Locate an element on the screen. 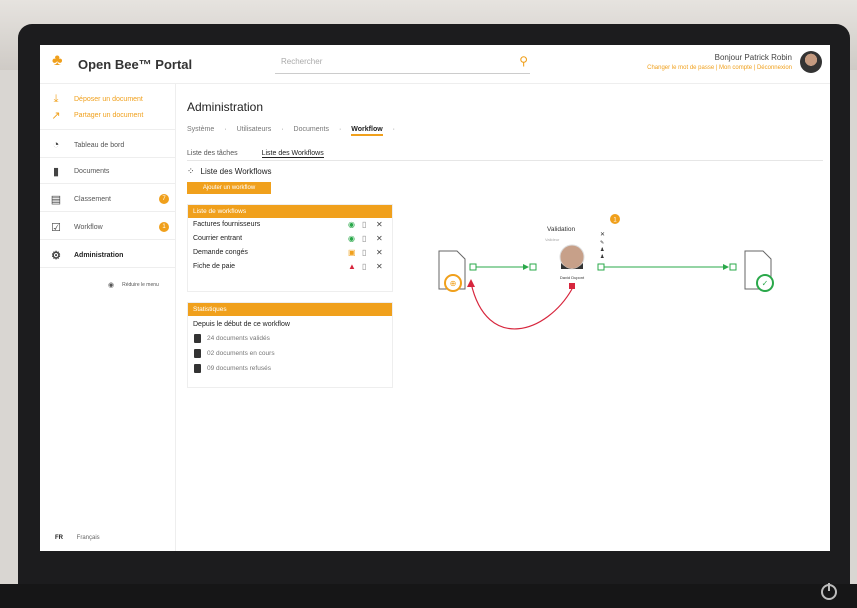 Image resolution: width=857 pixels, height=608 pixels. search-icon: ⚲ is located at coordinates (523, 61).